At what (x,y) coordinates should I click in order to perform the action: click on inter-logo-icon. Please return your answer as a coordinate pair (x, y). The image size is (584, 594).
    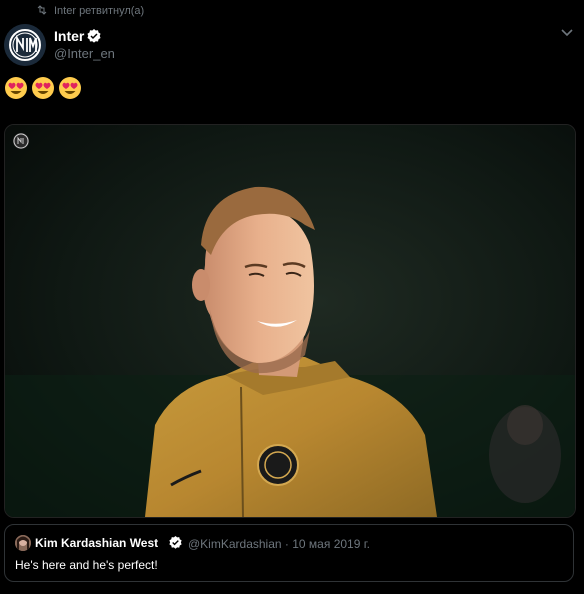
    Looking at the image, I should click on (21, 141).